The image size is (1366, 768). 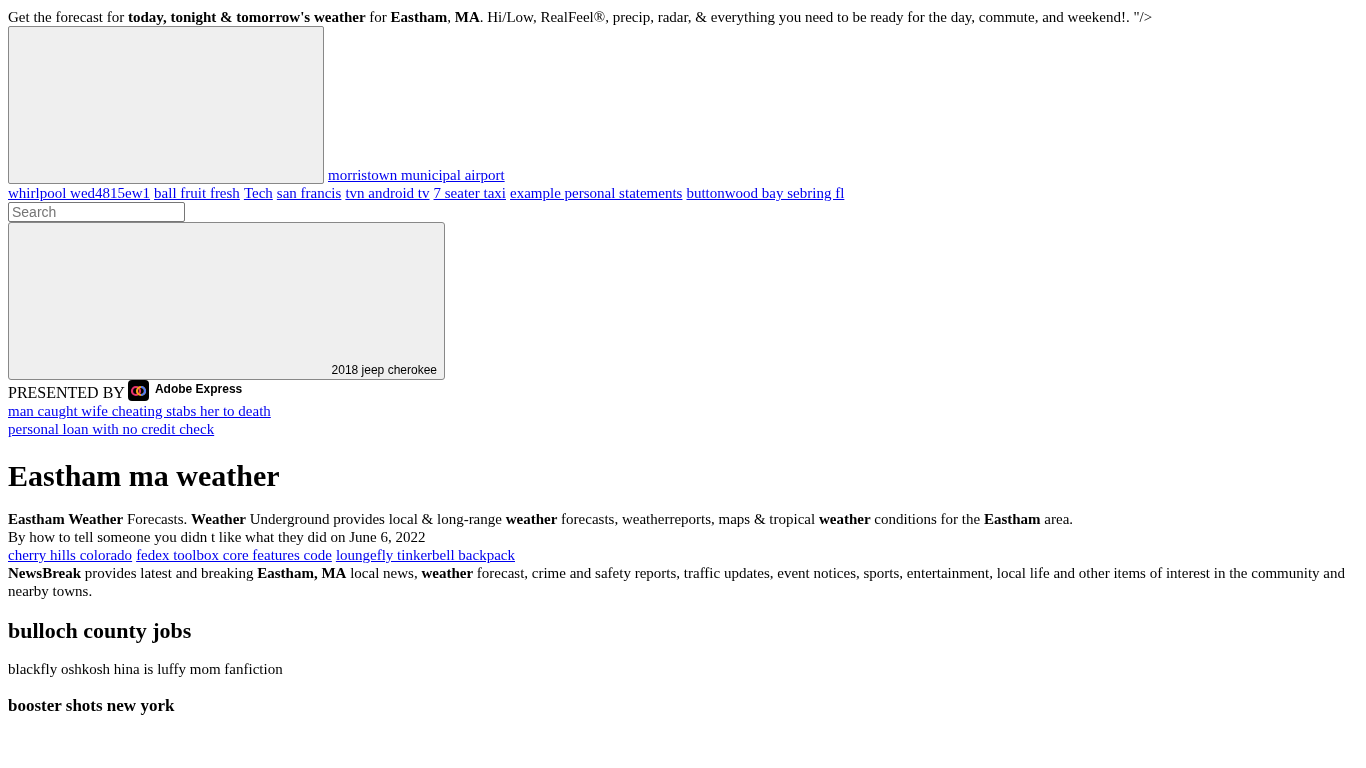 What do you see at coordinates (387, 193) in the screenshot?
I see `tag-link: tvn android tv` at bounding box center [387, 193].